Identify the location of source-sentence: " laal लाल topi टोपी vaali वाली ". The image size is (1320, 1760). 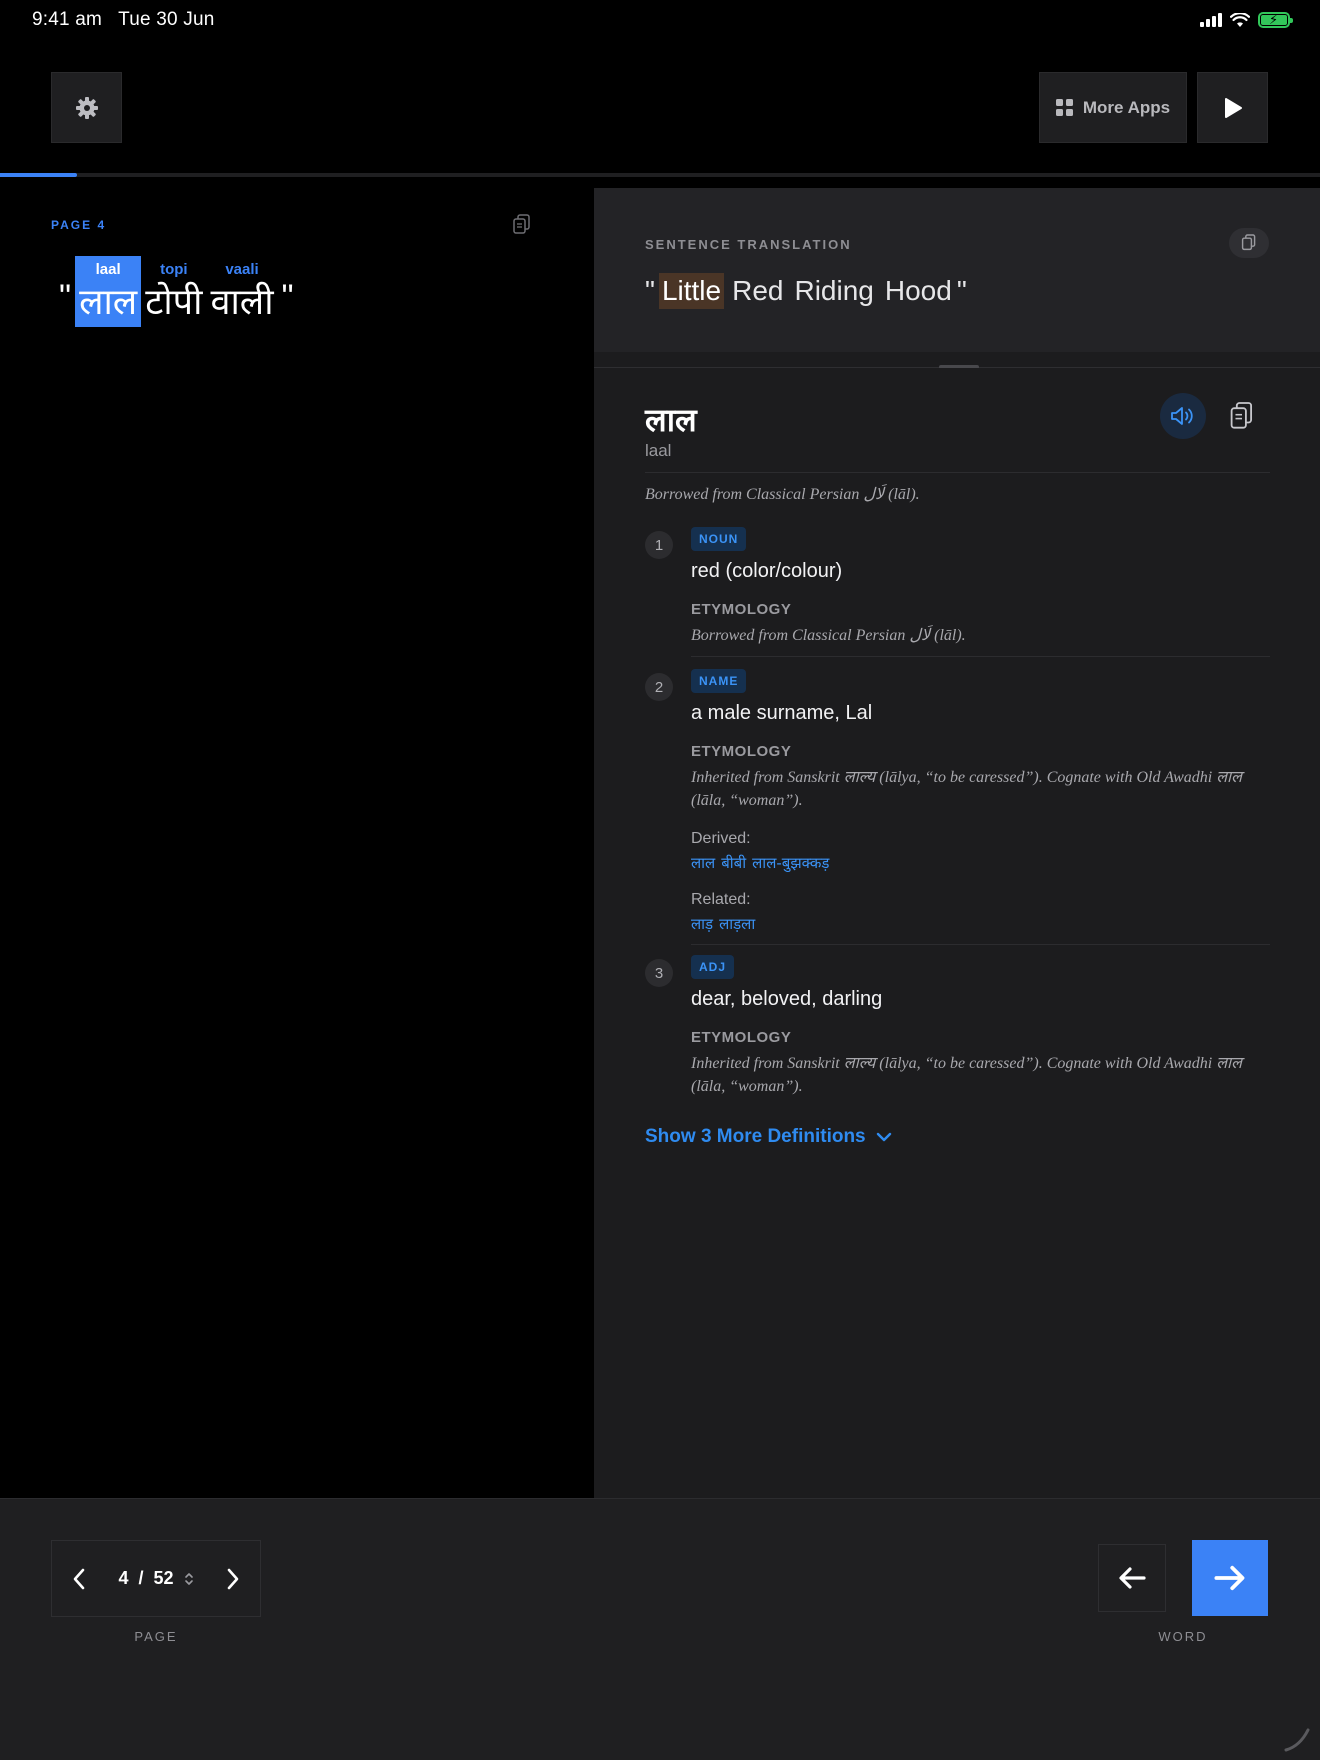
(176, 291).